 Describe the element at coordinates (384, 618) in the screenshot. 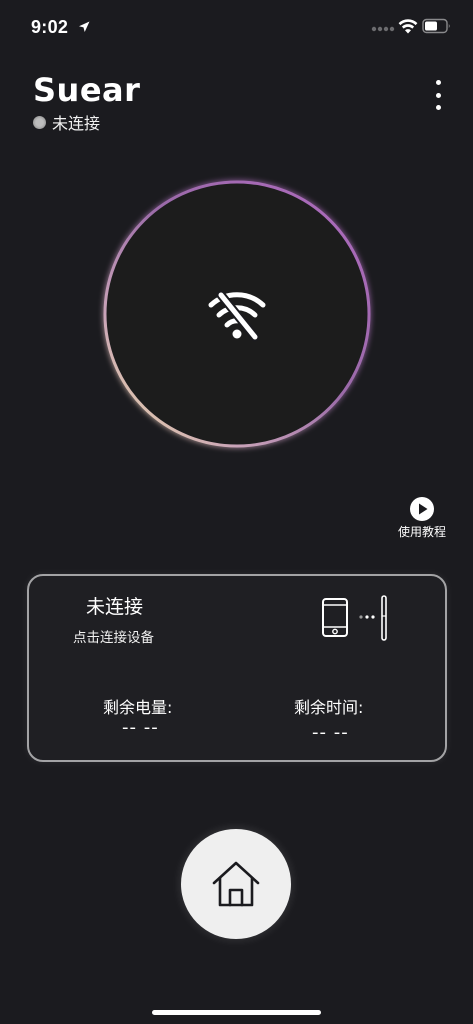

I see `earpick-device-icon` at that location.